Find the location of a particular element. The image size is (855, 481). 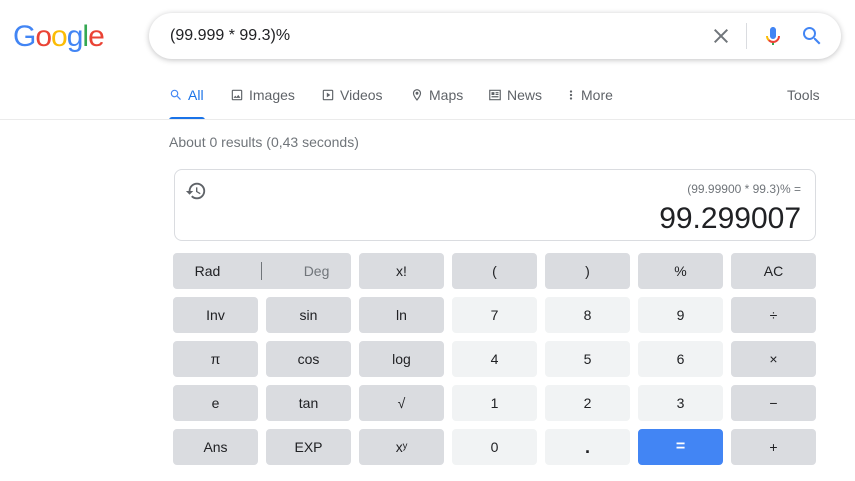

digit-3-key: 3 is located at coordinates (680, 403).